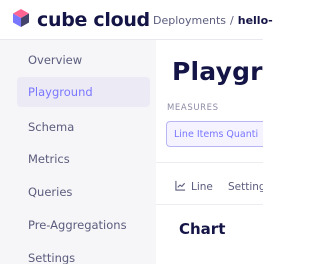 The image size is (320, 264). Describe the element at coordinates (217, 71) in the screenshot. I see `page-title: Playgro` at that location.